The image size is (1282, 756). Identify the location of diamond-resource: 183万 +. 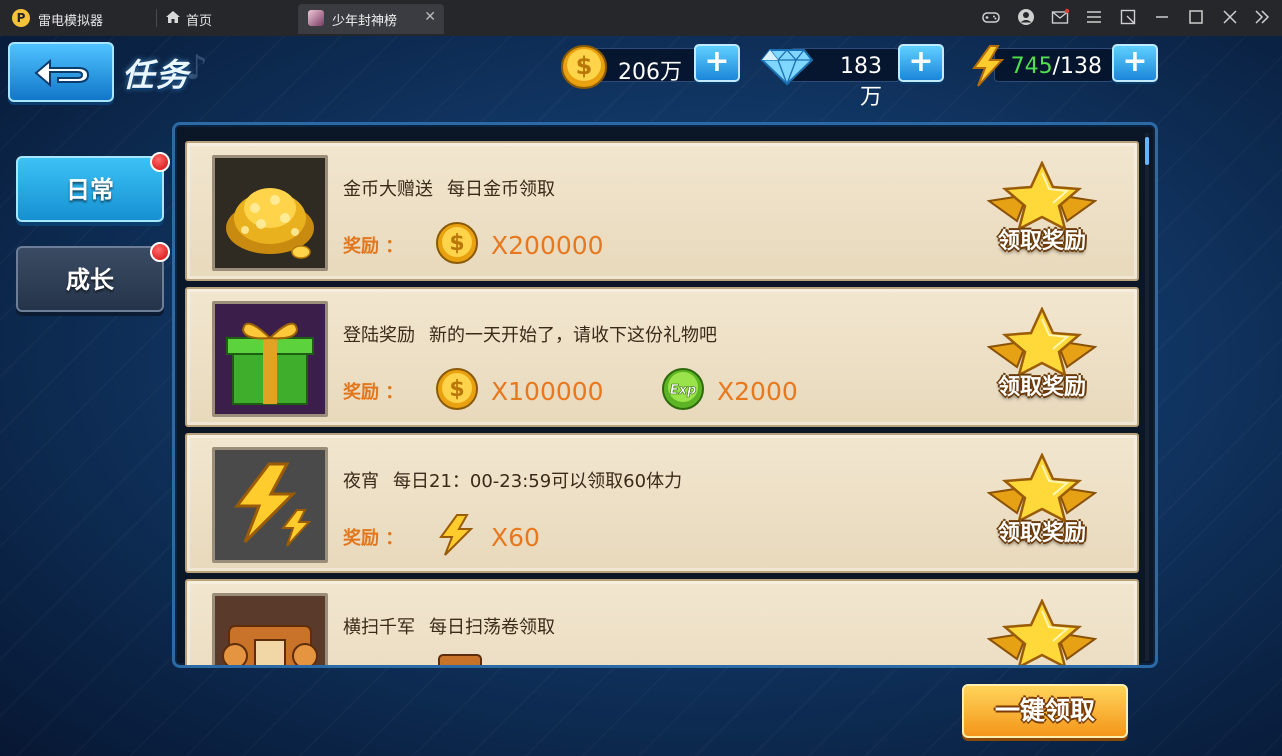
(855, 77).